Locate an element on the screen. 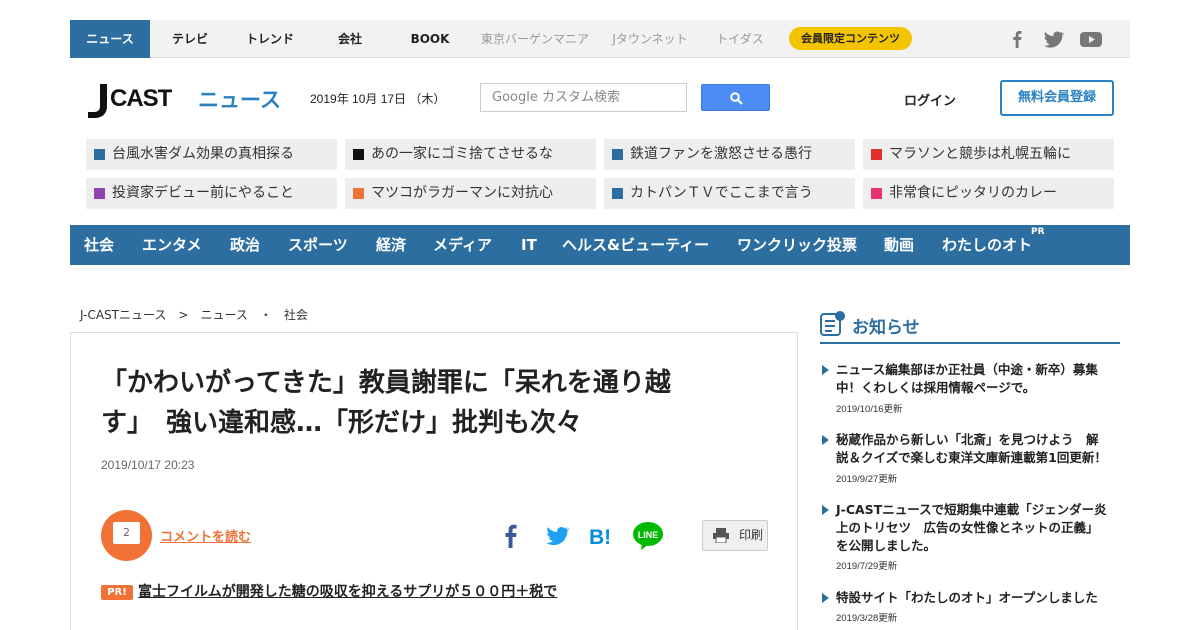  topic-item: 鉄道ファンを激怒させる愚行 is located at coordinates (729, 154).